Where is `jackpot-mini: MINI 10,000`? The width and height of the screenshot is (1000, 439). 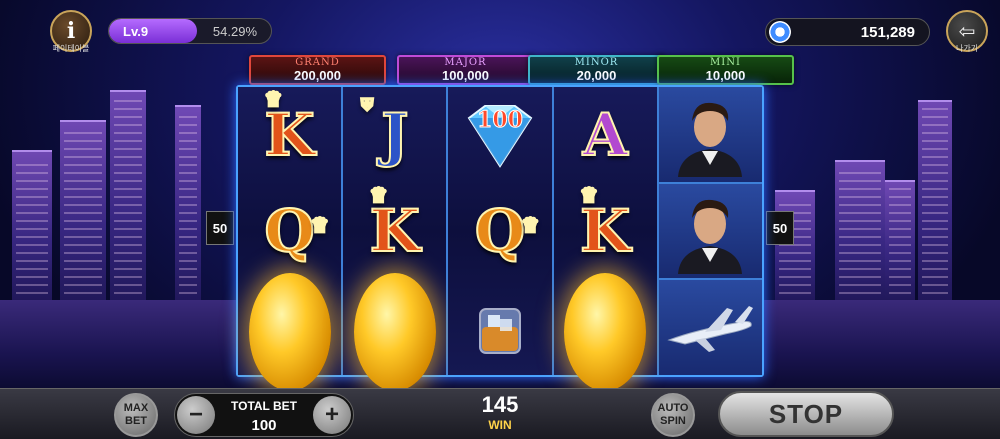
jackpot-mini: MINI 10,000 is located at coordinates (725, 70).